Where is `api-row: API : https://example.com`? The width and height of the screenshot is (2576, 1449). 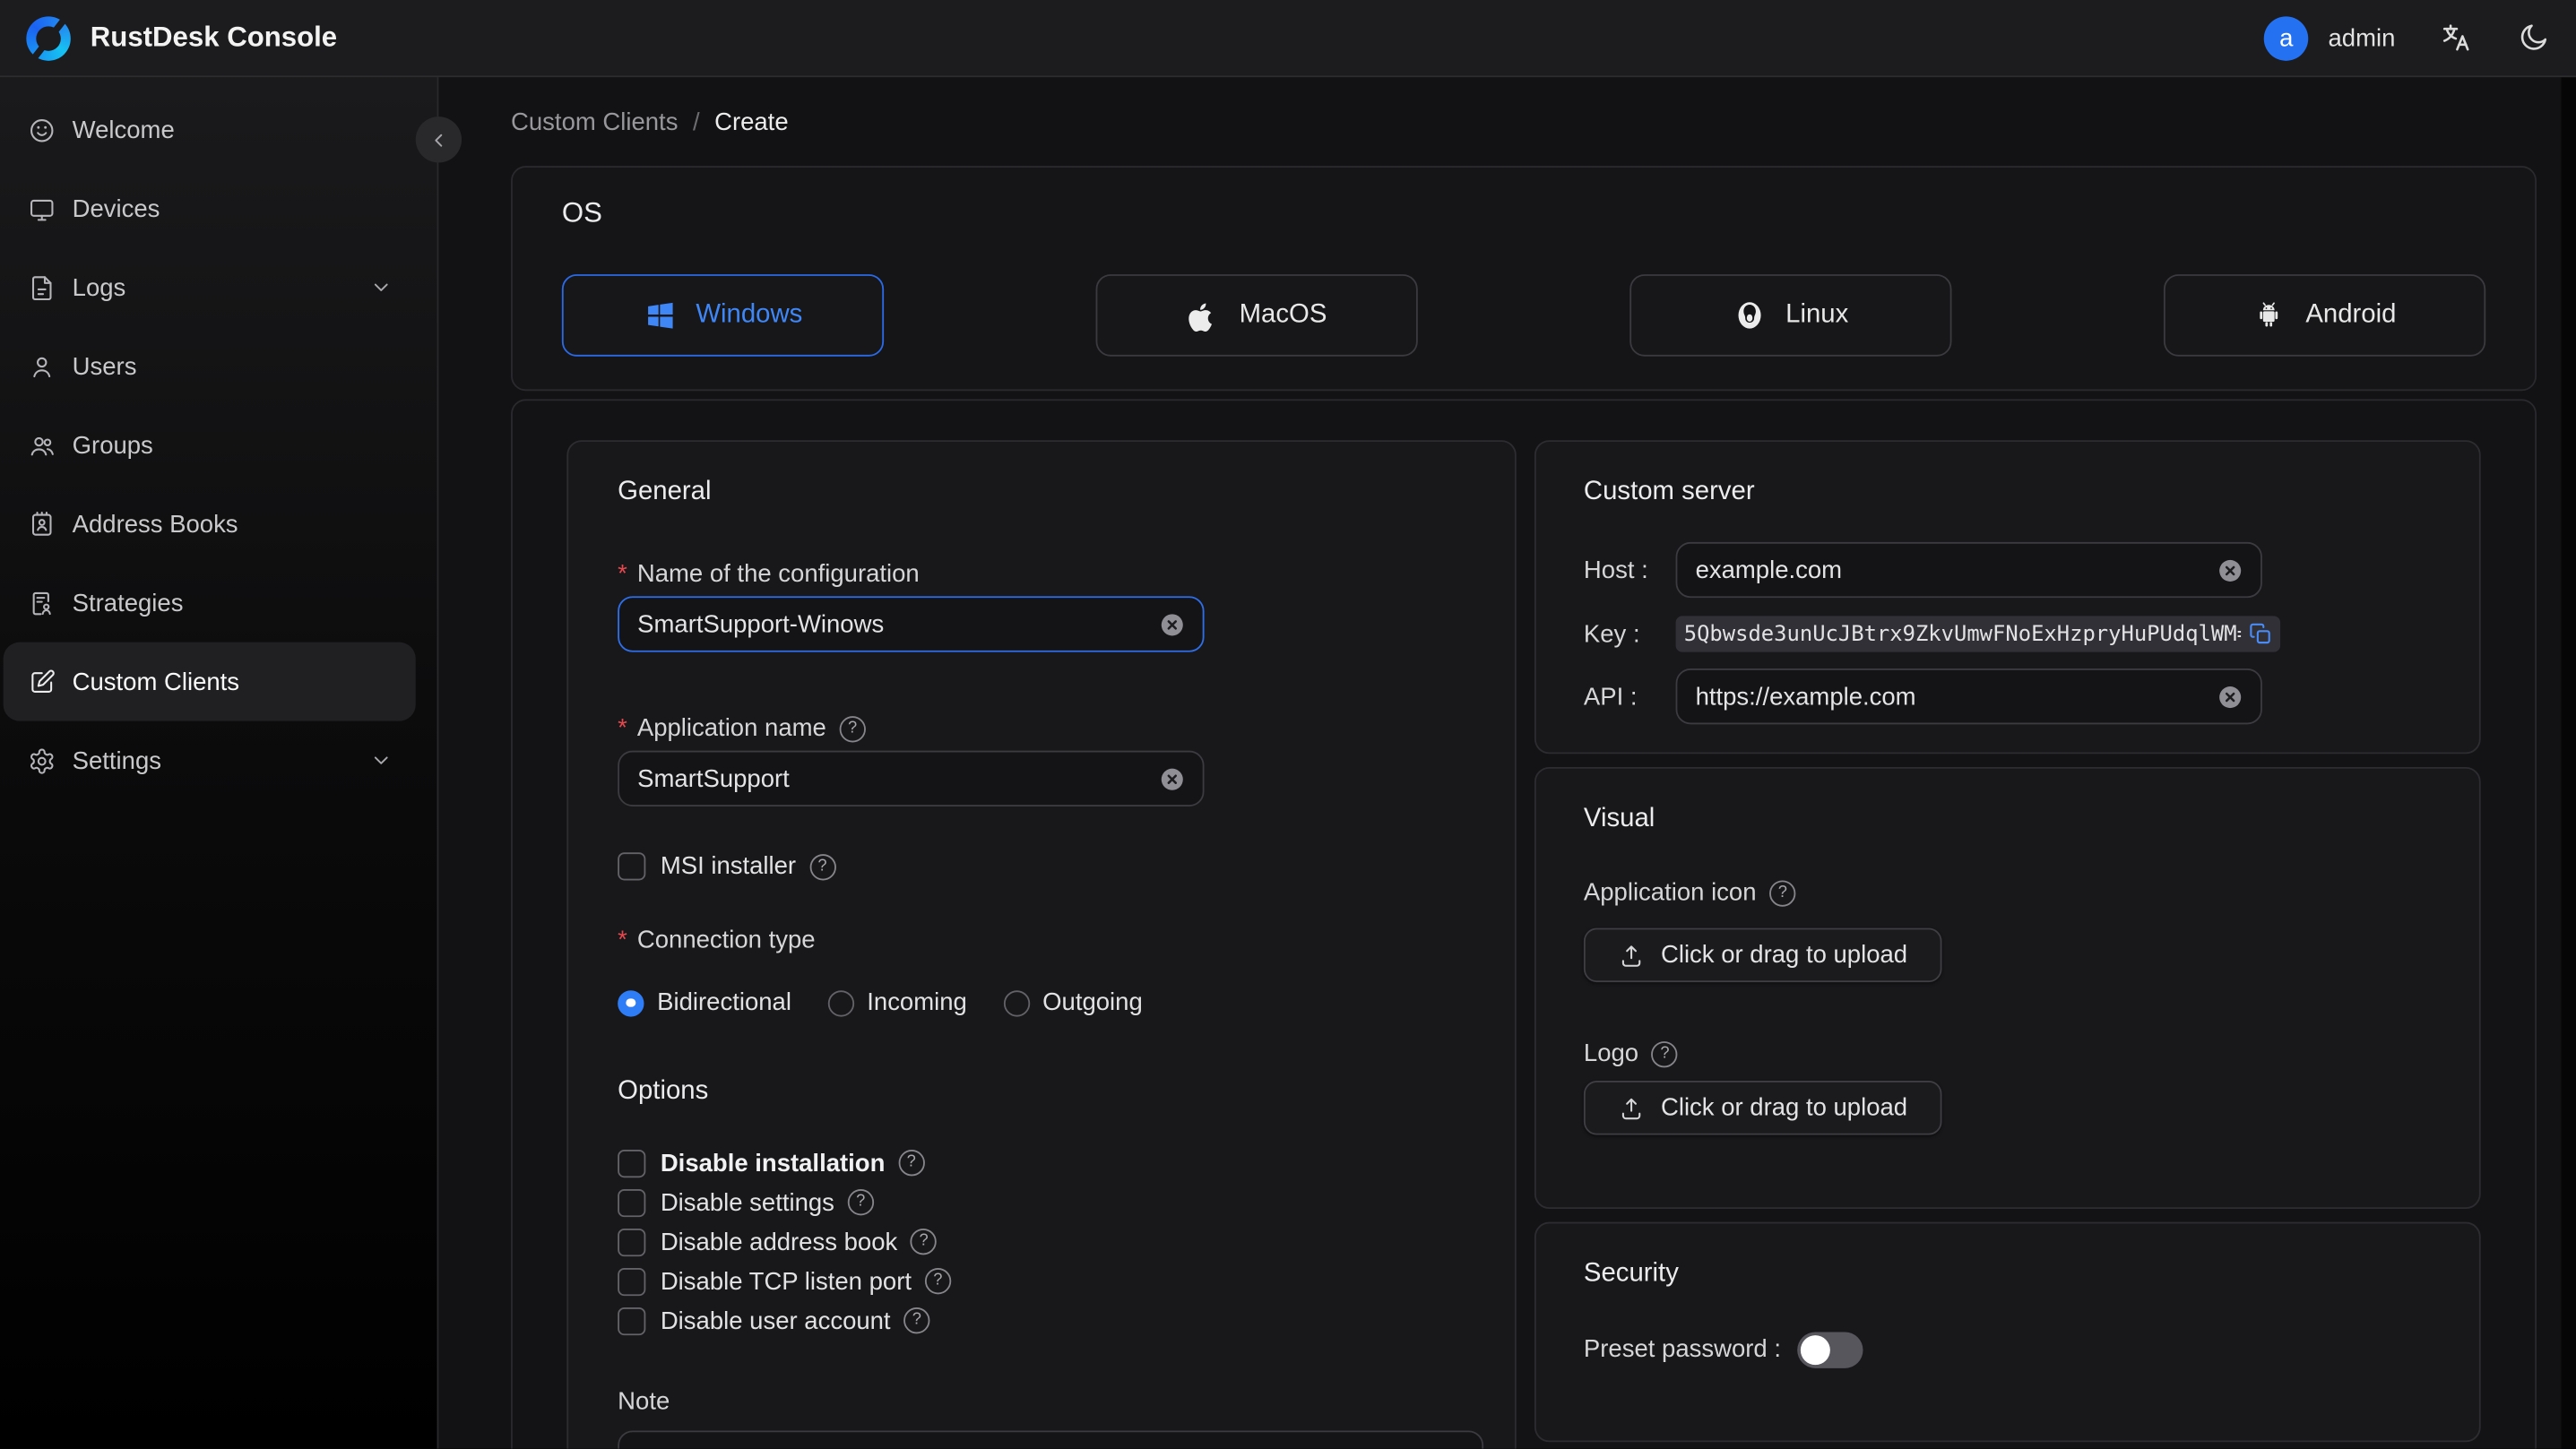 api-row: API : https://example.com is located at coordinates (2007, 696).